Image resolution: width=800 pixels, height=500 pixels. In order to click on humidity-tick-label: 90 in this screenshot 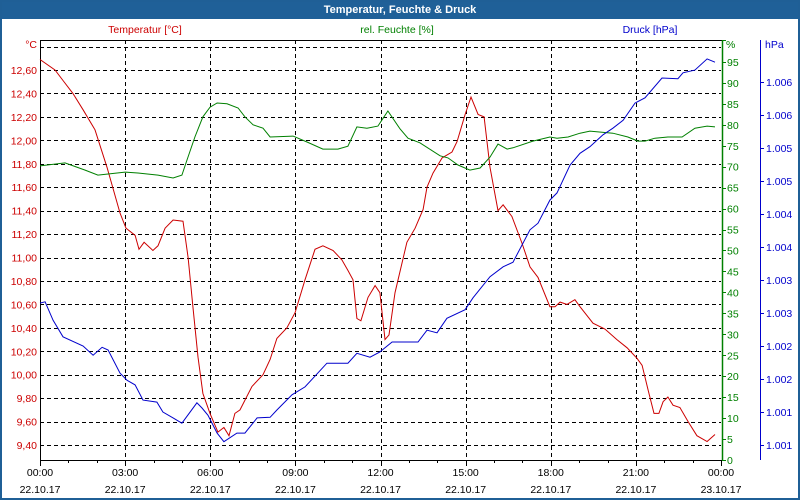, I will do `click(733, 84)`.